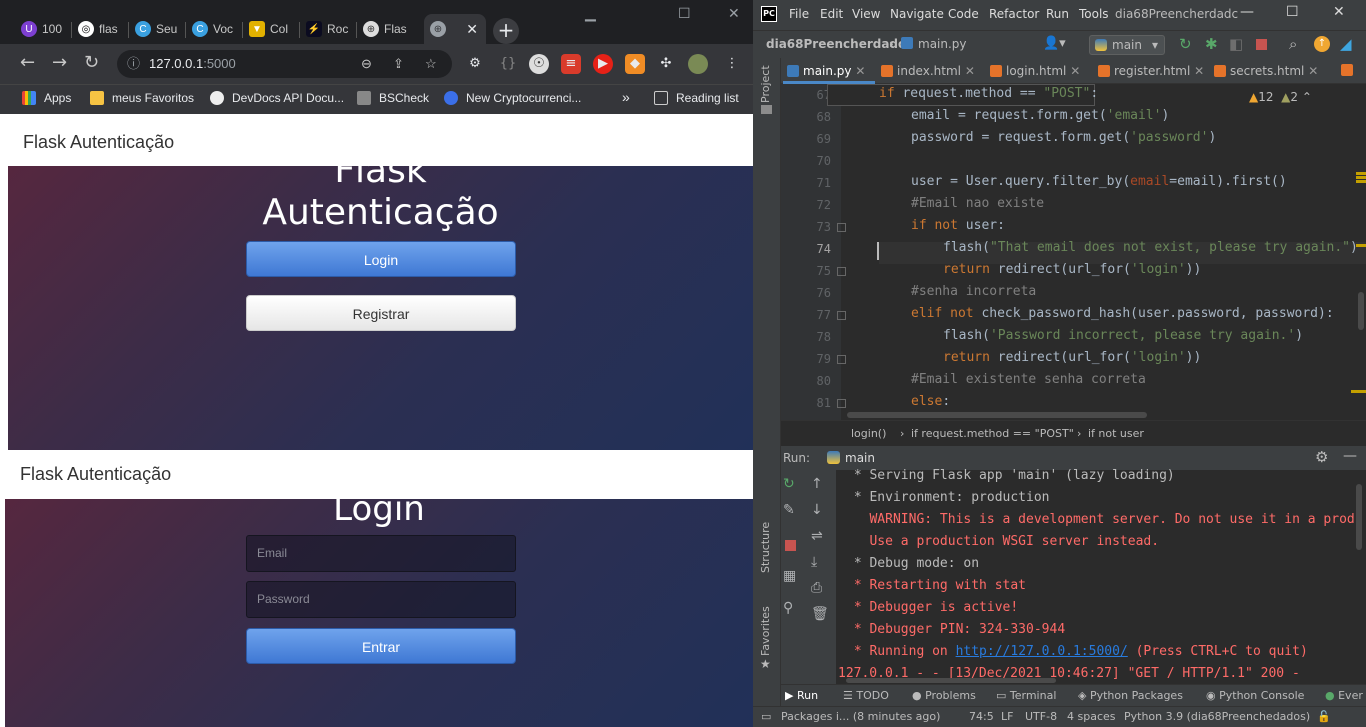 The image size is (1366, 727). What do you see at coordinates (817, 536) in the screenshot?
I see `soft-wrap-icon: ⇌` at bounding box center [817, 536].